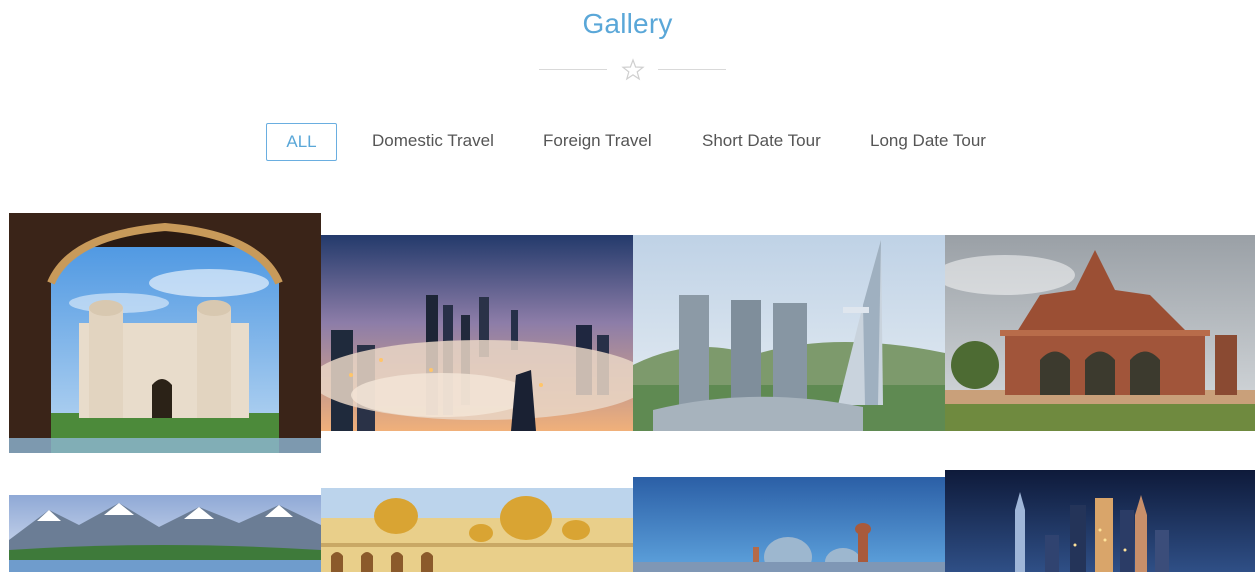  I want to click on gallery-title: Gallery, so click(627, 23).